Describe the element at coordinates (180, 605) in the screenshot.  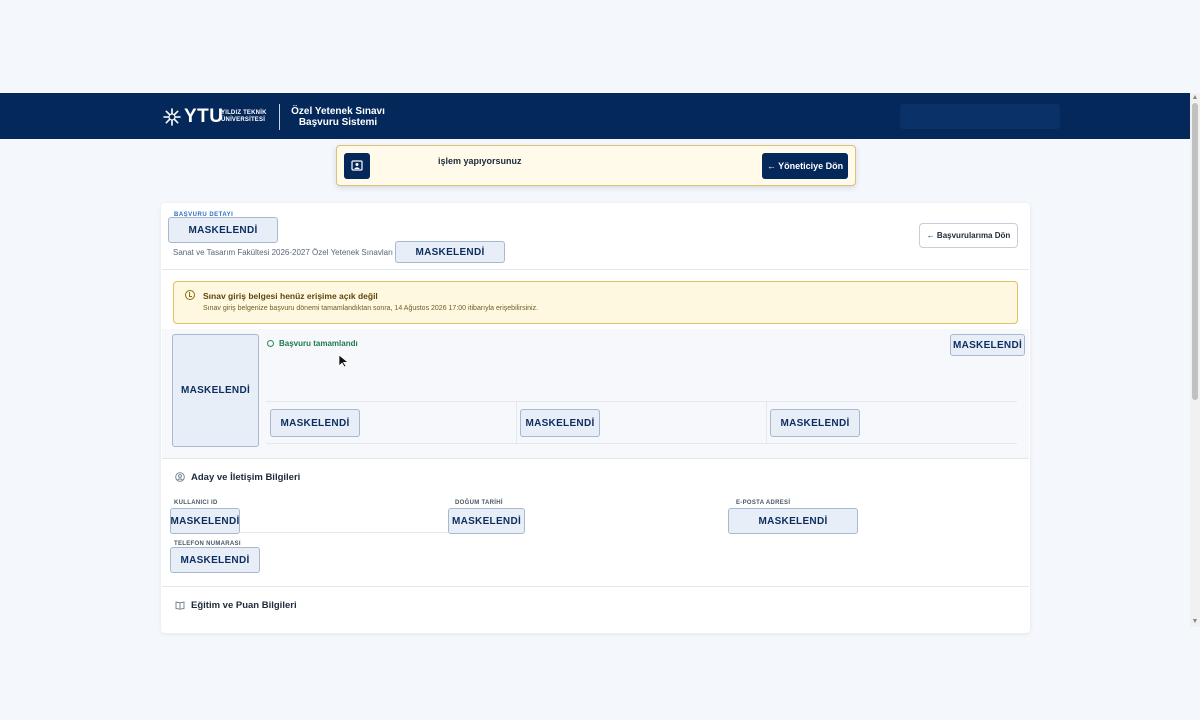
I see `book-icon` at that location.